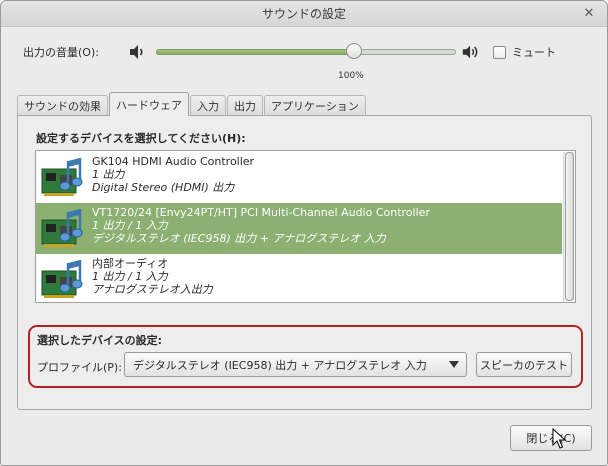 The image size is (608, 466). Describe the element at coordinates (152, 289) in the screenshot. I see `device-profile: アナログステレオ入出力` at that location.